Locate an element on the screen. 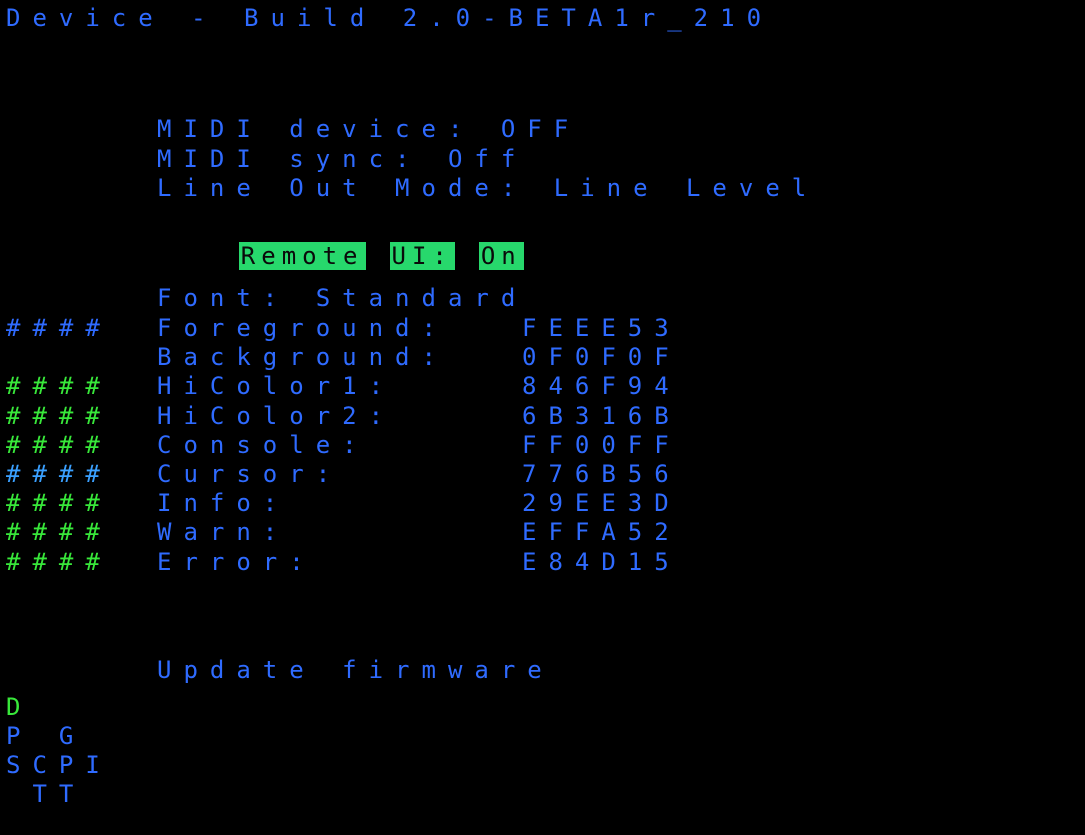 This screenshot has height=835, width=1085. screen-title: Device - Build 2.0-BETA1r_210 is located at coordinates (390, 18).